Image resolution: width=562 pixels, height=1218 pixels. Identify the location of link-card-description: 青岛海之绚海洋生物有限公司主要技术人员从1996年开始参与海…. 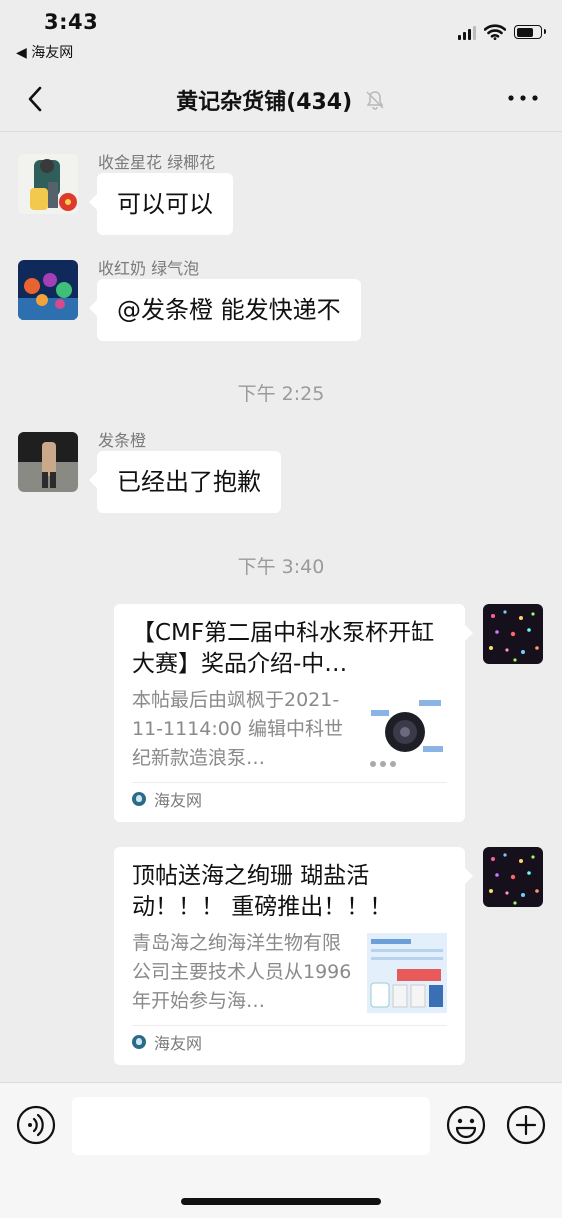
(242, 972).